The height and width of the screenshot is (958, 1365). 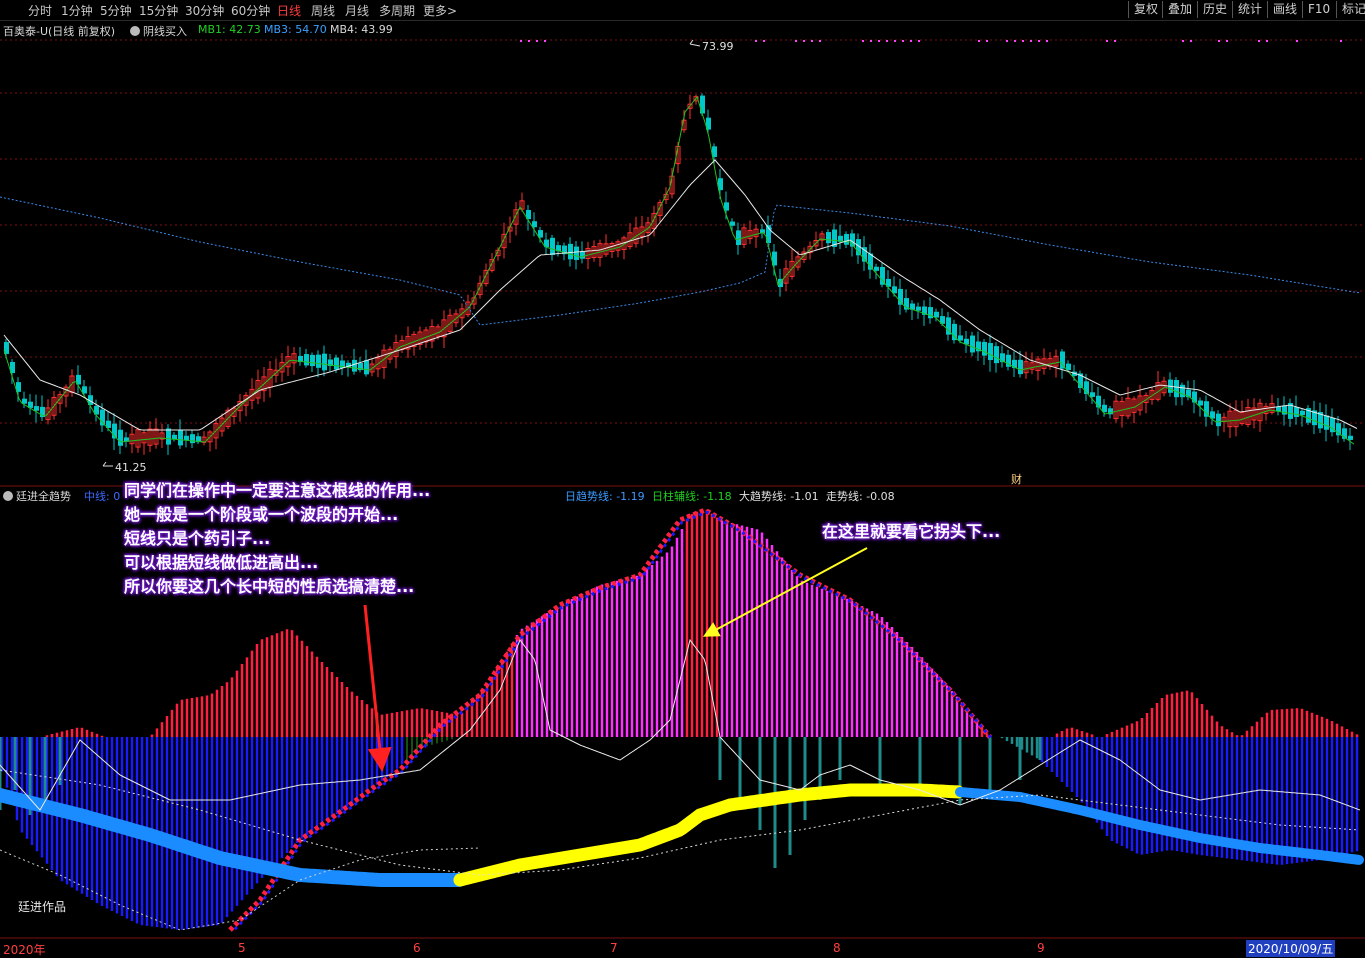 I want to click on da-qushi-value: 大趋势线: -1.01, so click(x=779, y=496).